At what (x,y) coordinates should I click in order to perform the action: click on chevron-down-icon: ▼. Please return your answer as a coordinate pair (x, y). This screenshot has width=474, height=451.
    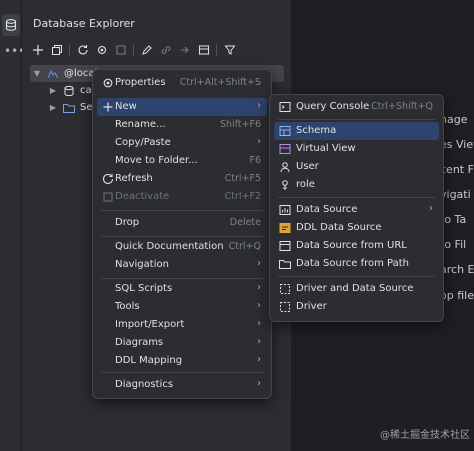
    Looking at the image, I should click on (37, 73).